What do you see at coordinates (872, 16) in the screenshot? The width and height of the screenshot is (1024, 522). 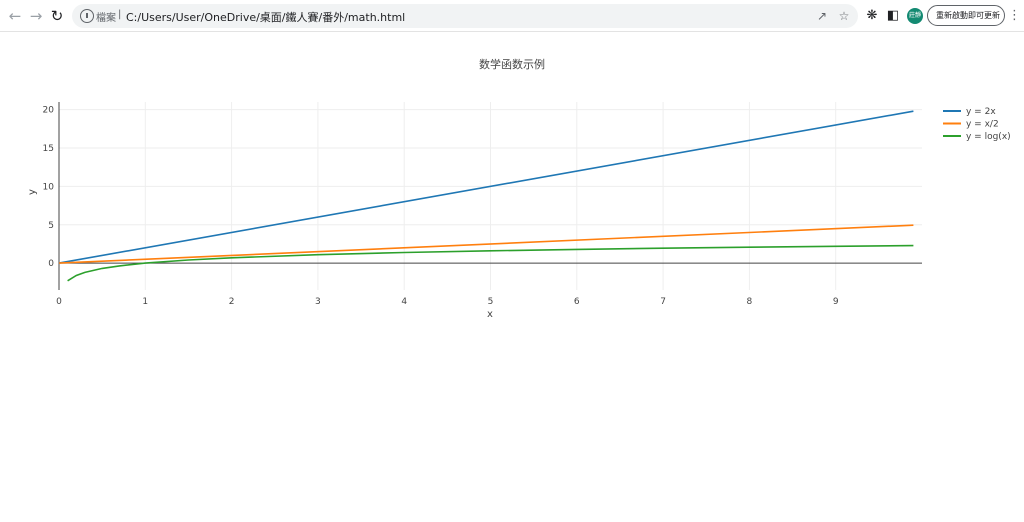 I see `extensions-puzzle-icon: ❋` at bounding box center [872, 16].